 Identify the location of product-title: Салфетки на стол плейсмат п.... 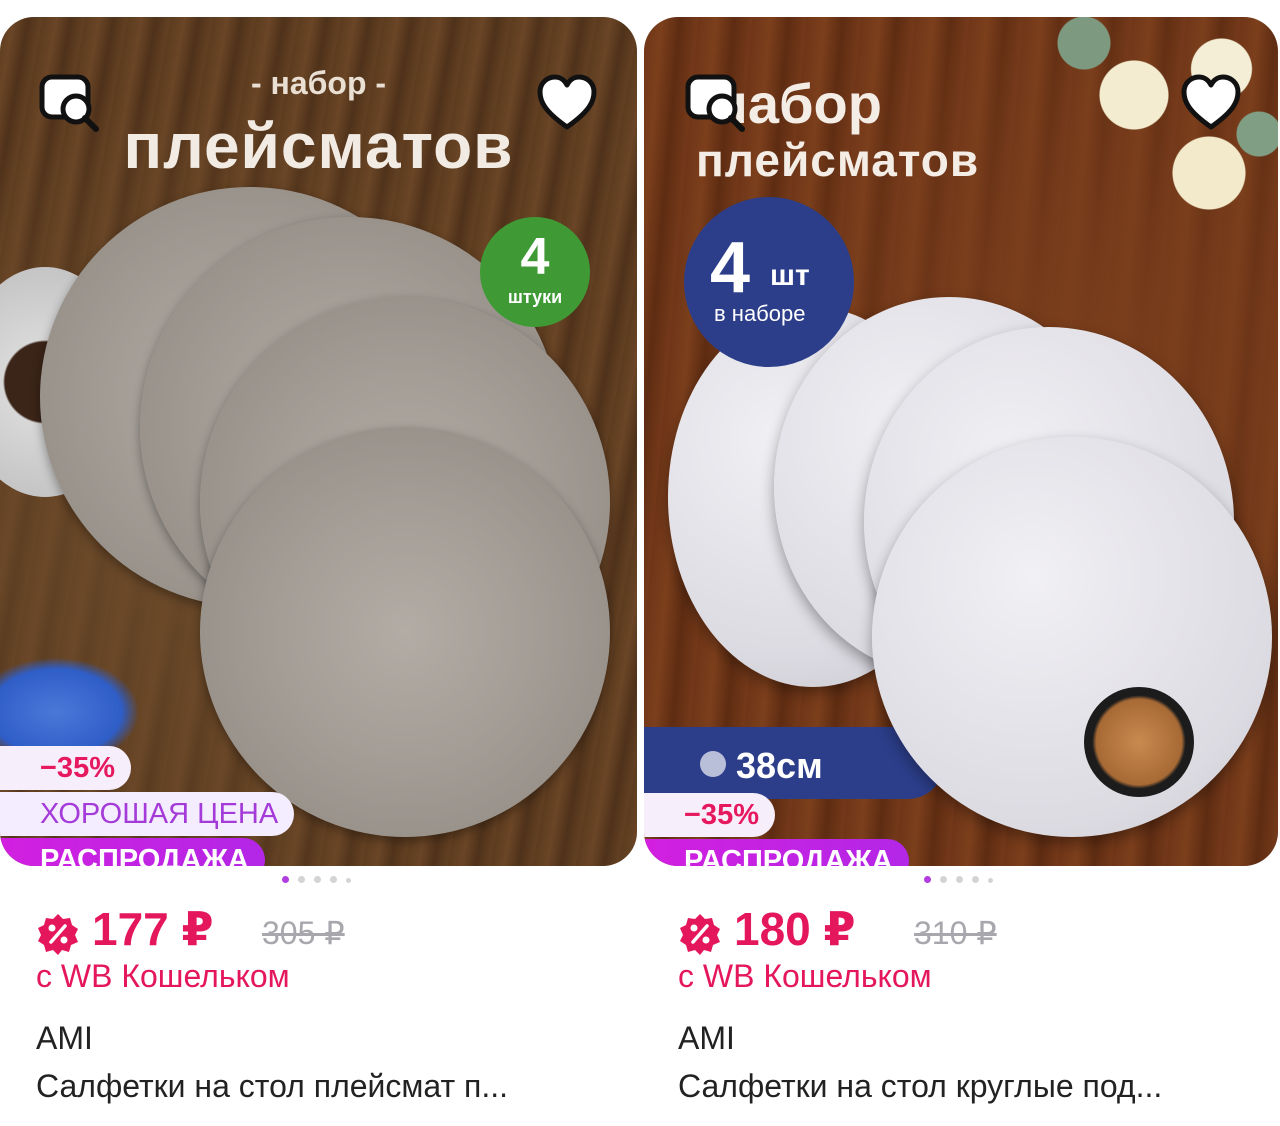
(316, 1086).